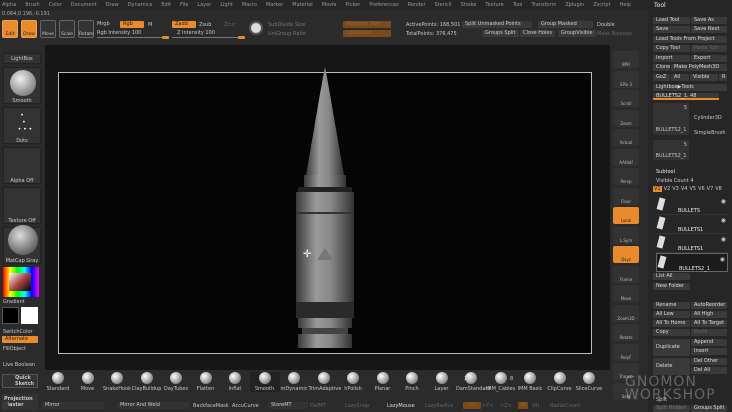  I want to click on copy-button: Copy, so click(671, 332).